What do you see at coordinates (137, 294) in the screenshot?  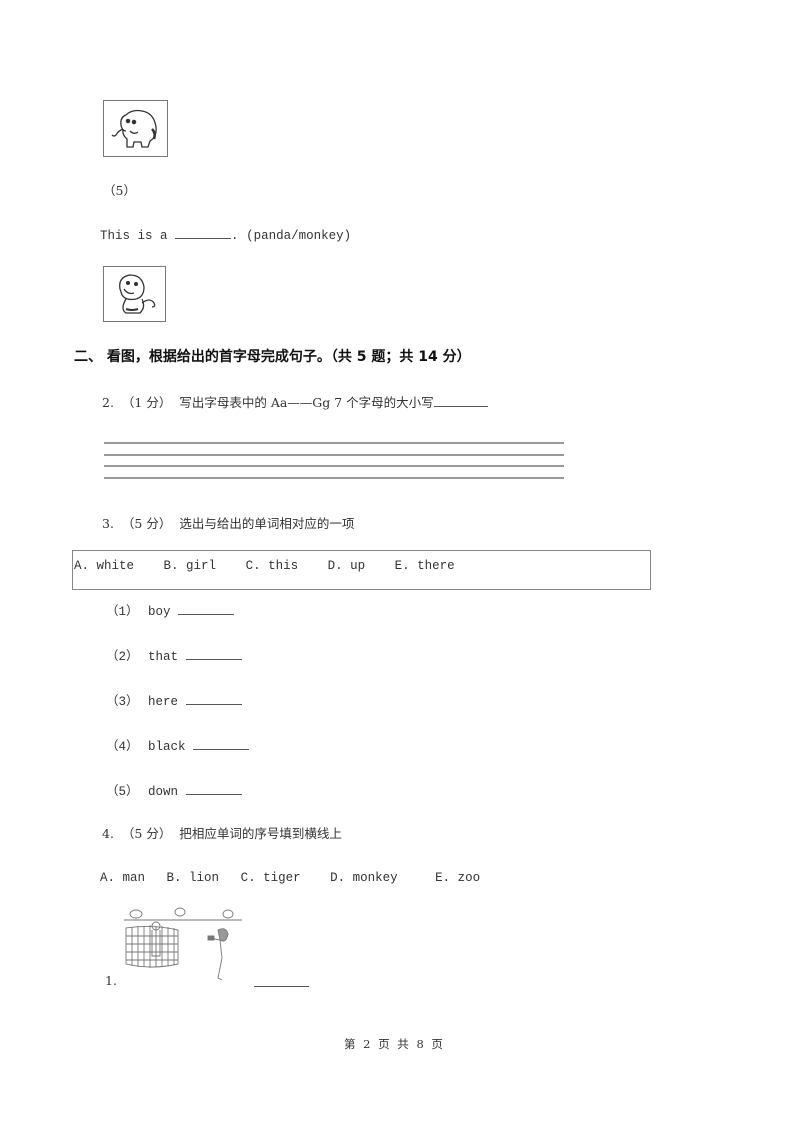 I see `monkey-icon` at bounding box center [137, 294].